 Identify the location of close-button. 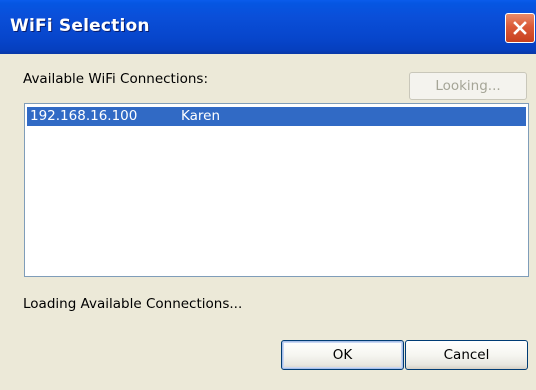
(520, 28).